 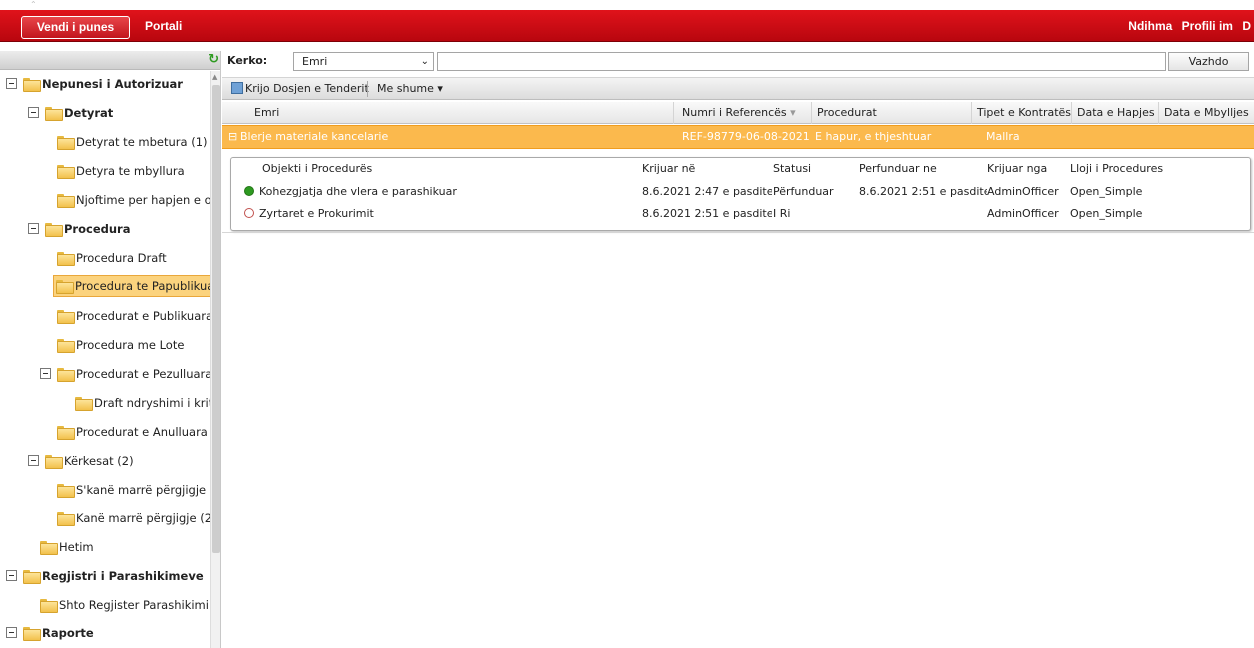 What do you see at coordinates (136, 286) in the screenshot?
I see `tree-item-procedura-papublikuara: Procedura te Papublikuara` at bounding box center [136, 286].